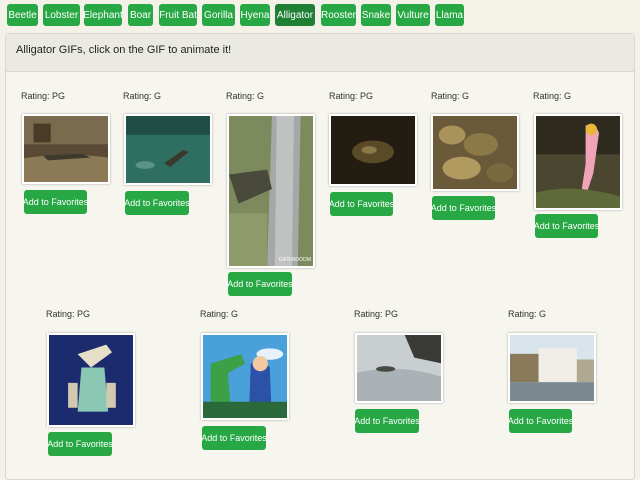  What do you see at coordinates (295, 15) in the screenshot?
I see `animal-button-alligator: Alligator` at bounding box center [295, 15].